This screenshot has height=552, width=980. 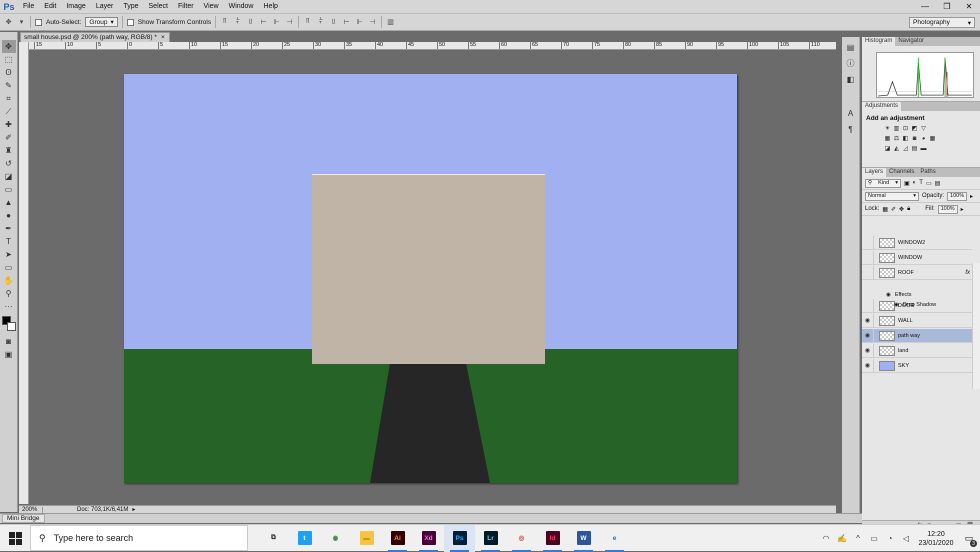 I want to click on pen-workspace-icon: ✍, so click(x=842, y=538).